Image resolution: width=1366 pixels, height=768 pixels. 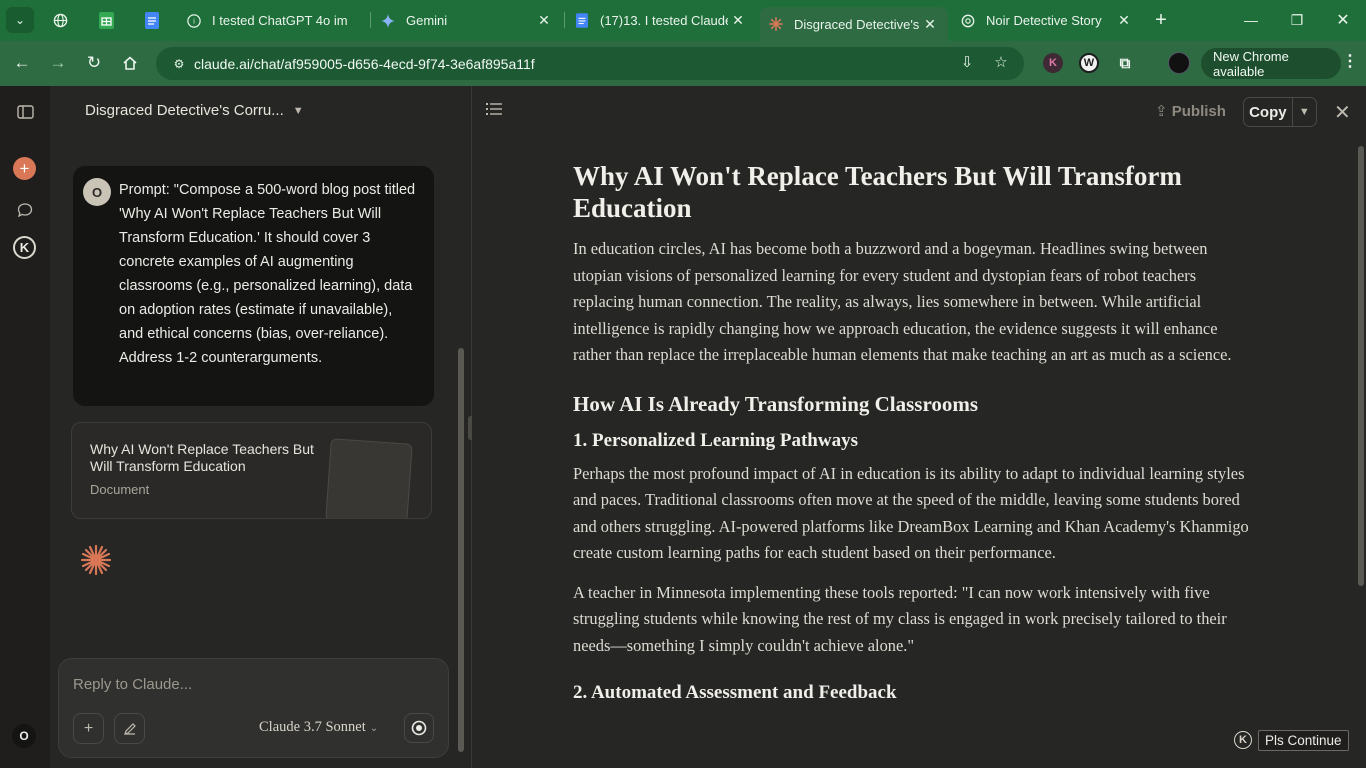 What do you see at coordinates (1053, 63) in the screenshot?
I see `extension-k-icon: K` at bounding box center [1053, 63].